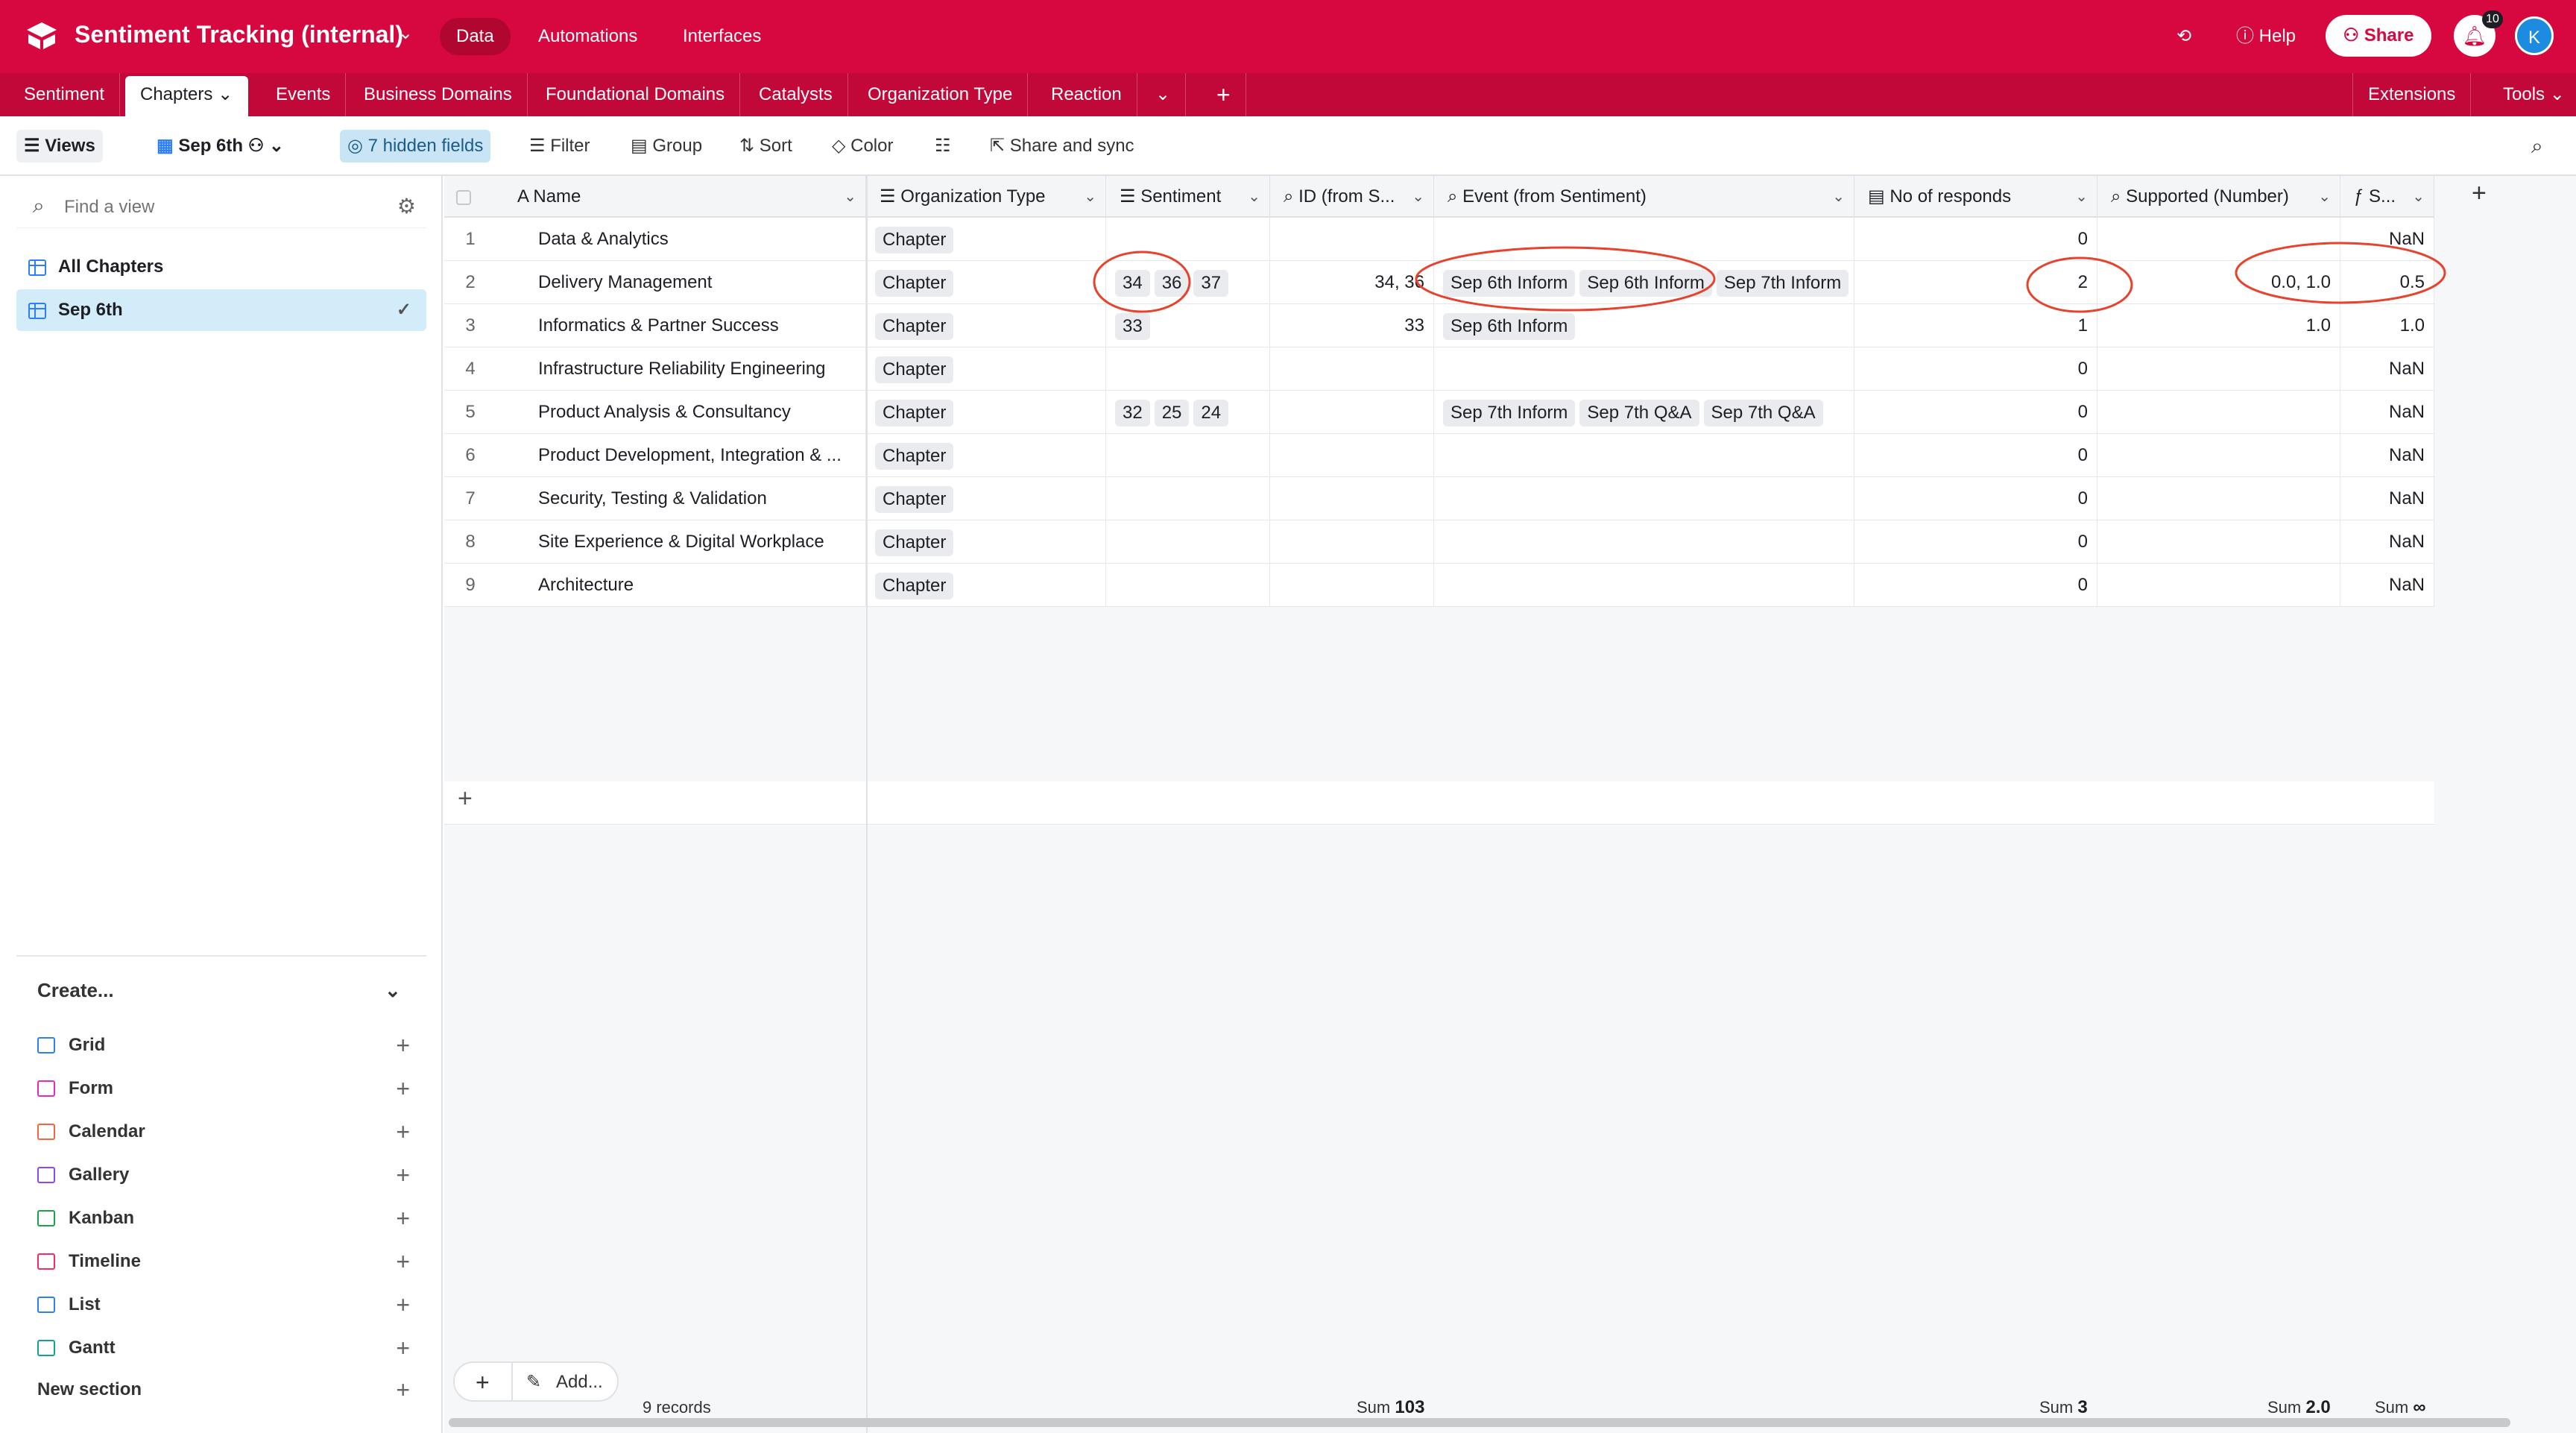 This screenshot has width=2576, height=1433. Describe the element at coordinates (407, 206) in the screenshot. I see `gear-icon: ⚙` at that location.